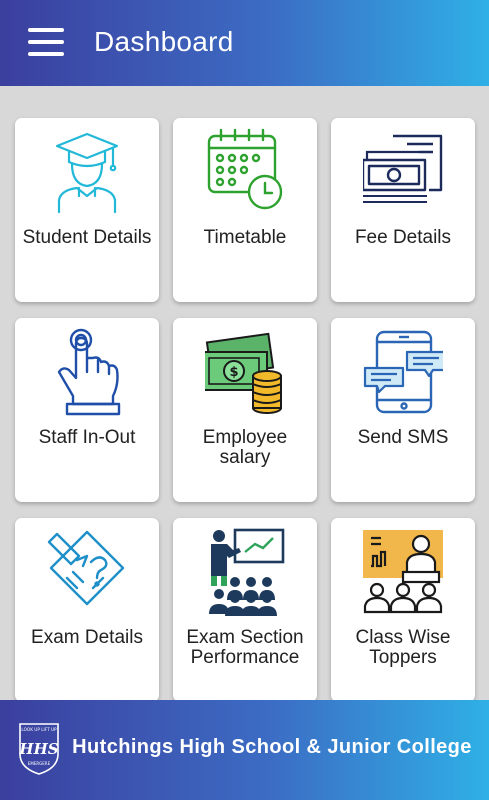 This screenshot has width=489, height=800. I want to click on tile-label: Class Wise Toppers, so click(403, 647).